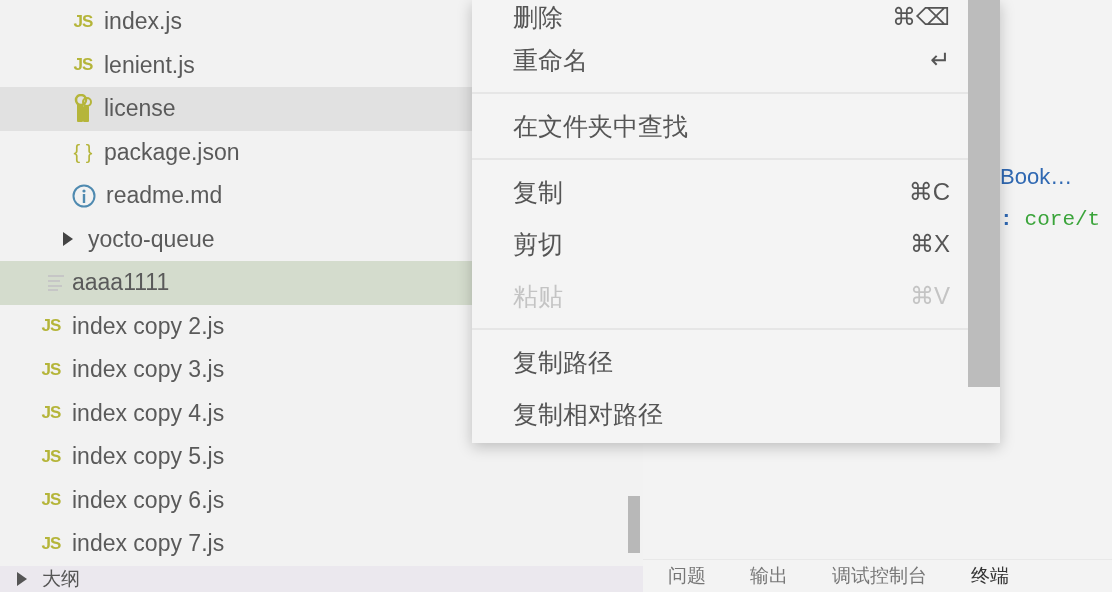  I want to click on file-name: yocto-queue, so click(151, 239).